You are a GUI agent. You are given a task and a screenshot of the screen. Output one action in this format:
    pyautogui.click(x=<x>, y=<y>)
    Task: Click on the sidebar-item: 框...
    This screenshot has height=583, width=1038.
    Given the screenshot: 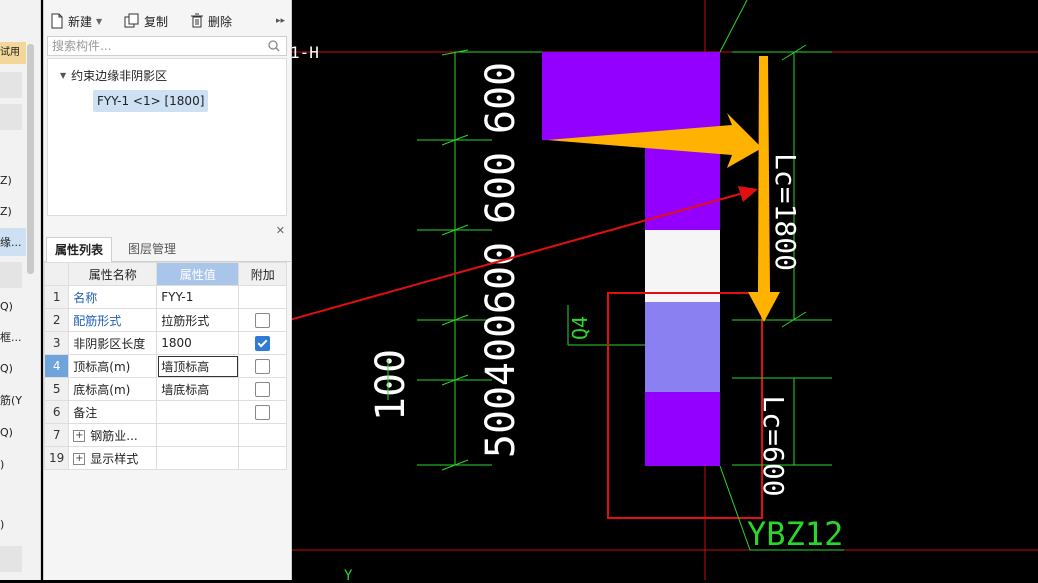 What is the action you would take?
    pyautogui.click(x=13, y=338)
    